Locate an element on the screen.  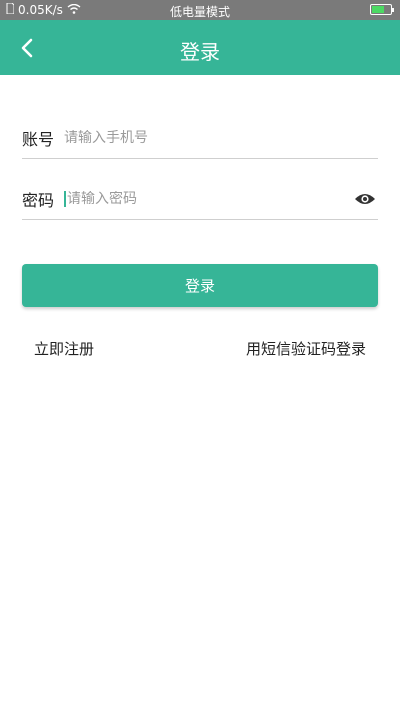
power-mode-text: 低电量模式 is located at coordinates (199, 12).